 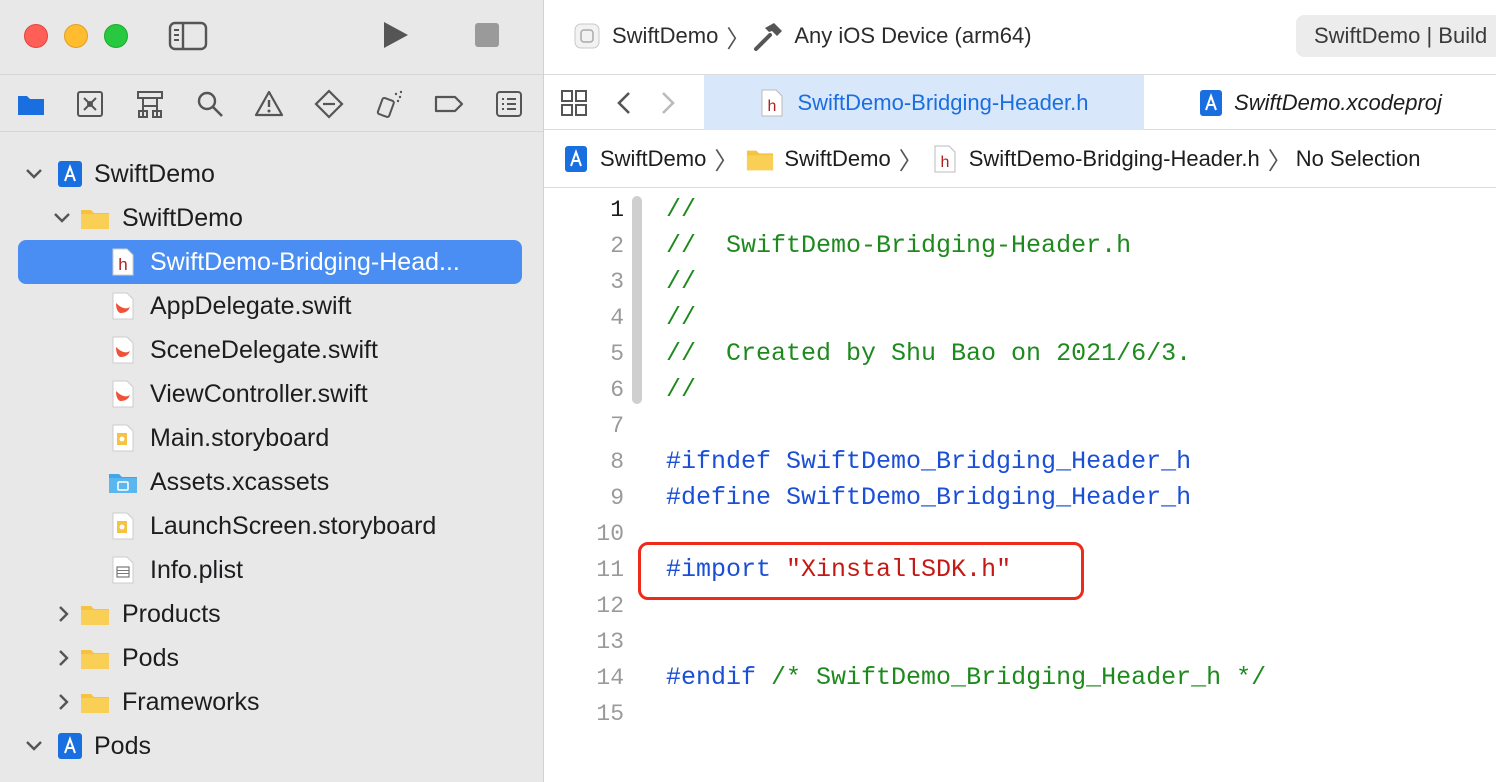 What do you see at coordinates (610, 642) in the screenshot?
I see `line-number: 13` at bounding box center [610, 642].